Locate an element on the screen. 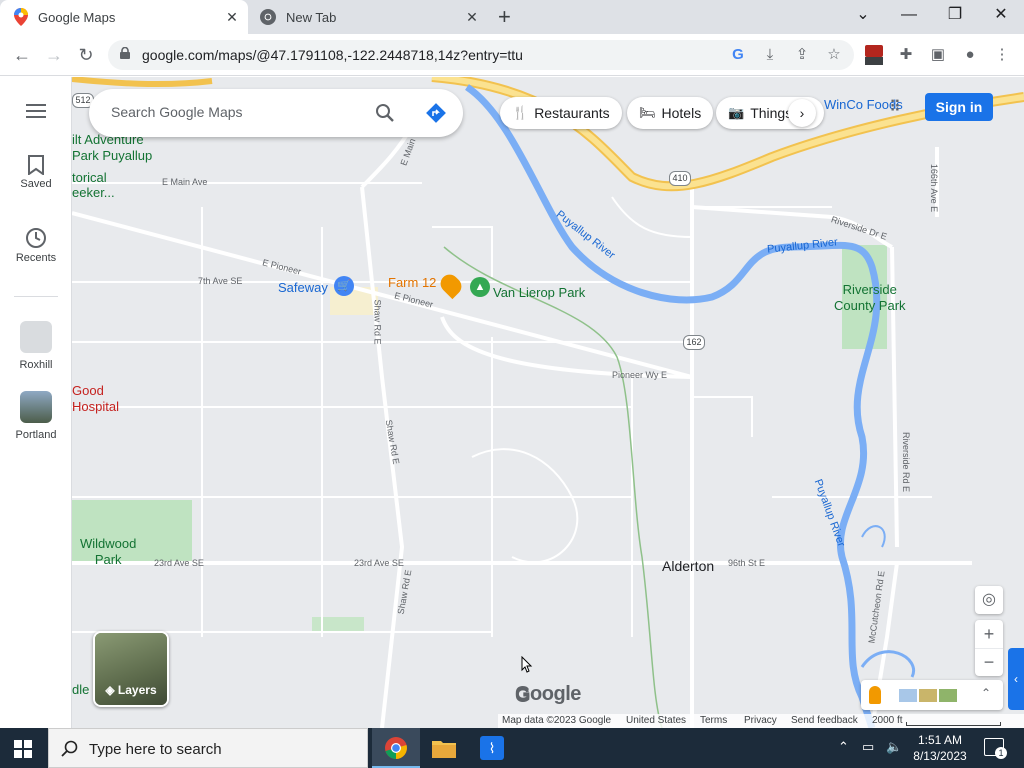 This screenshot has width=1024, height=768. camera-icon: 📷 is located at coordinates (736, 112).